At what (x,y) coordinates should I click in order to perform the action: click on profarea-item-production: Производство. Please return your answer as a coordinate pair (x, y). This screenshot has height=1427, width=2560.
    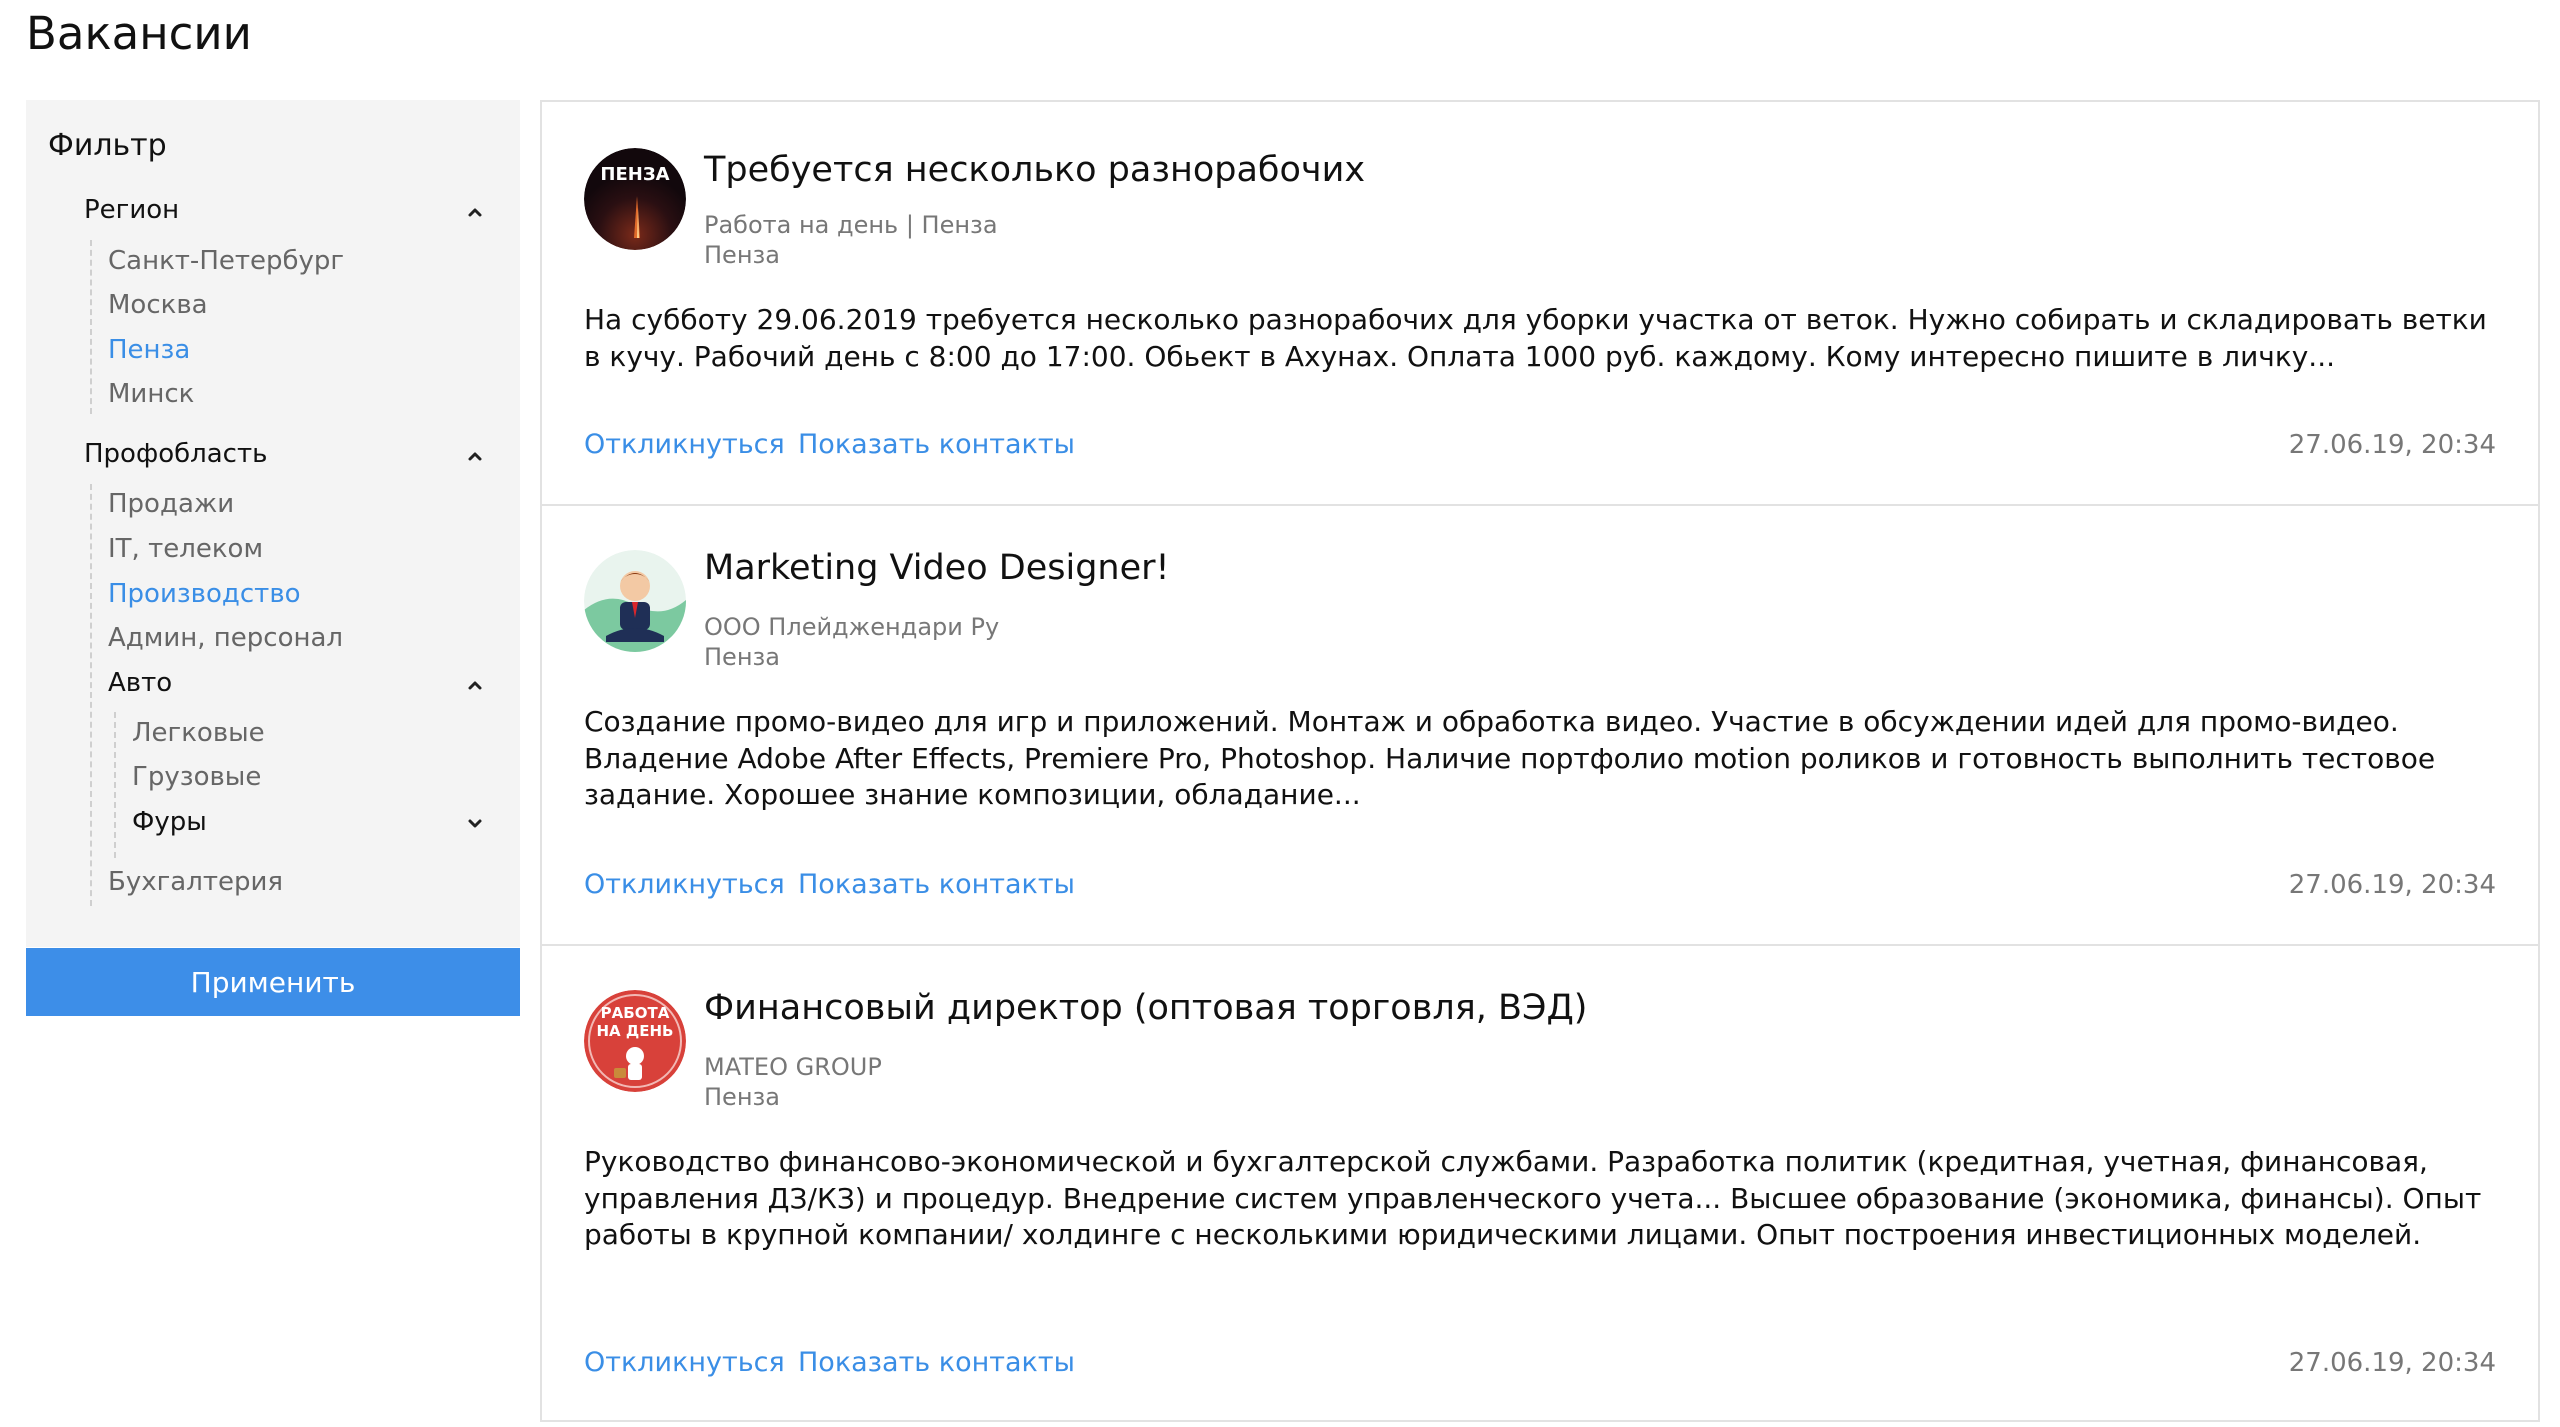
    Looking at the image, I should click on (204, 594).